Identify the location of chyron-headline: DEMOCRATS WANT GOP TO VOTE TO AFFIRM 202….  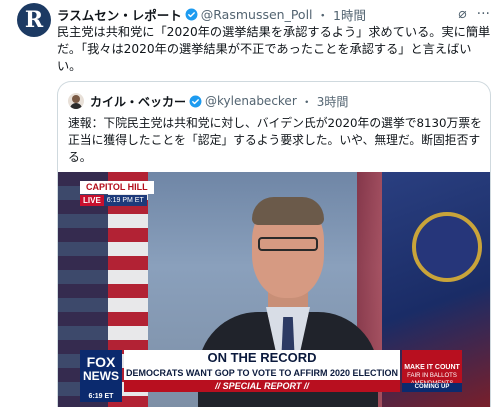
(262, 373).